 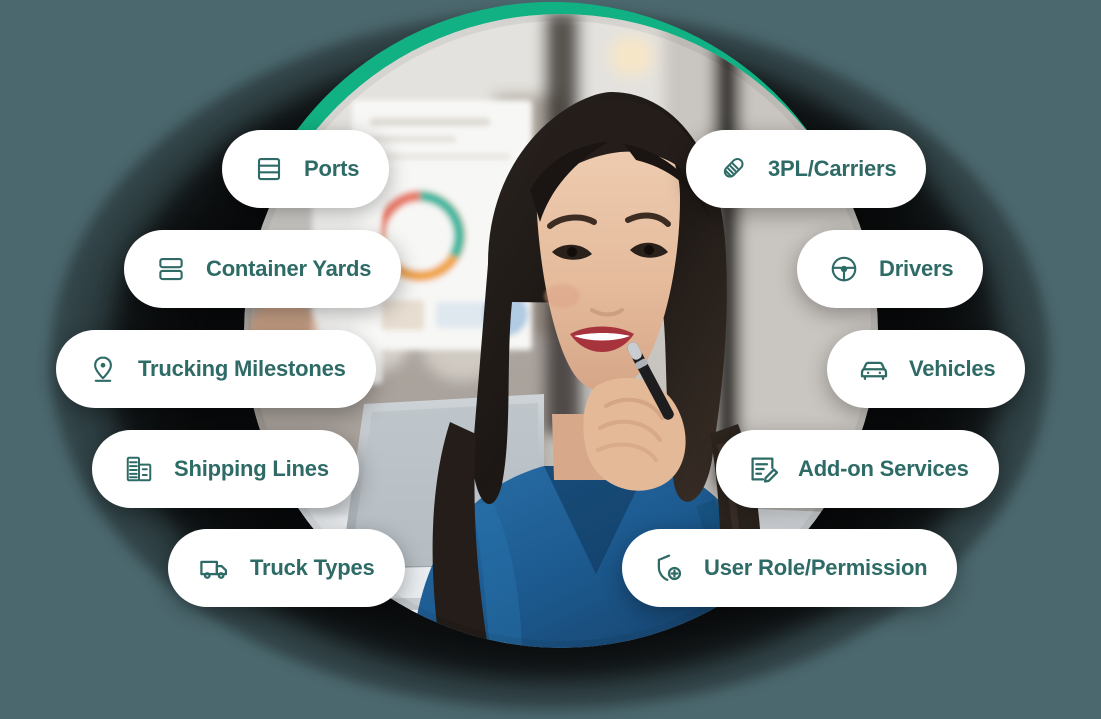 What do you see at coordinates (669, 568) in the screenshot?
I see `shield-plus-icon` at bounding box center [669, 568].